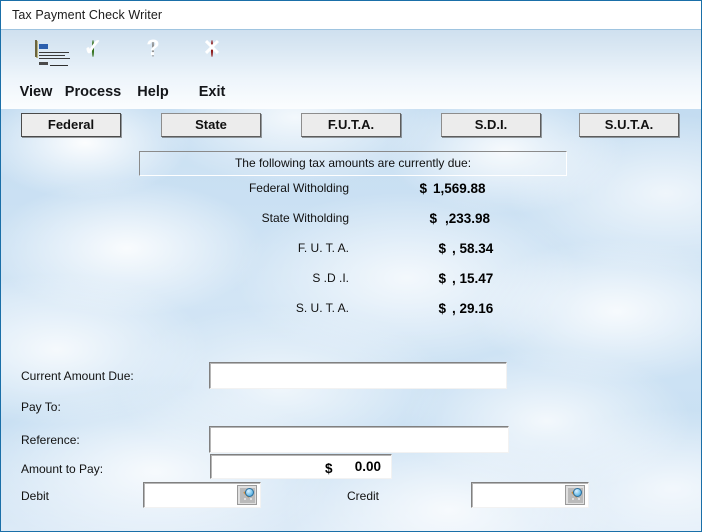 This screenshot has height=532, width=702. What do you see at coordinates (212, 70) in the screenshot?
I see `exit-button: ✕ Exit` at bounding box center [212, 70].